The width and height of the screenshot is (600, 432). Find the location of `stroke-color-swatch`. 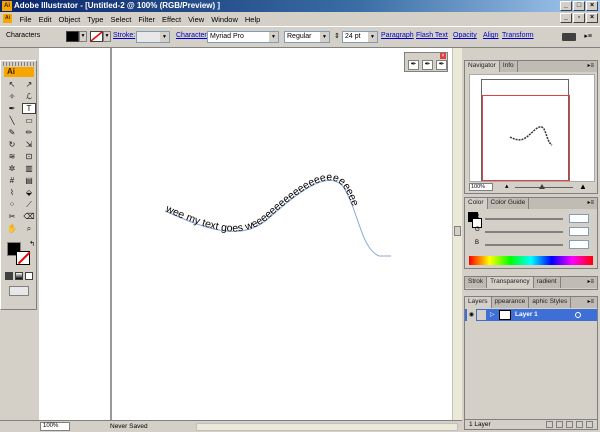

stroke-color-swatch is located at coordinates (23, 258).